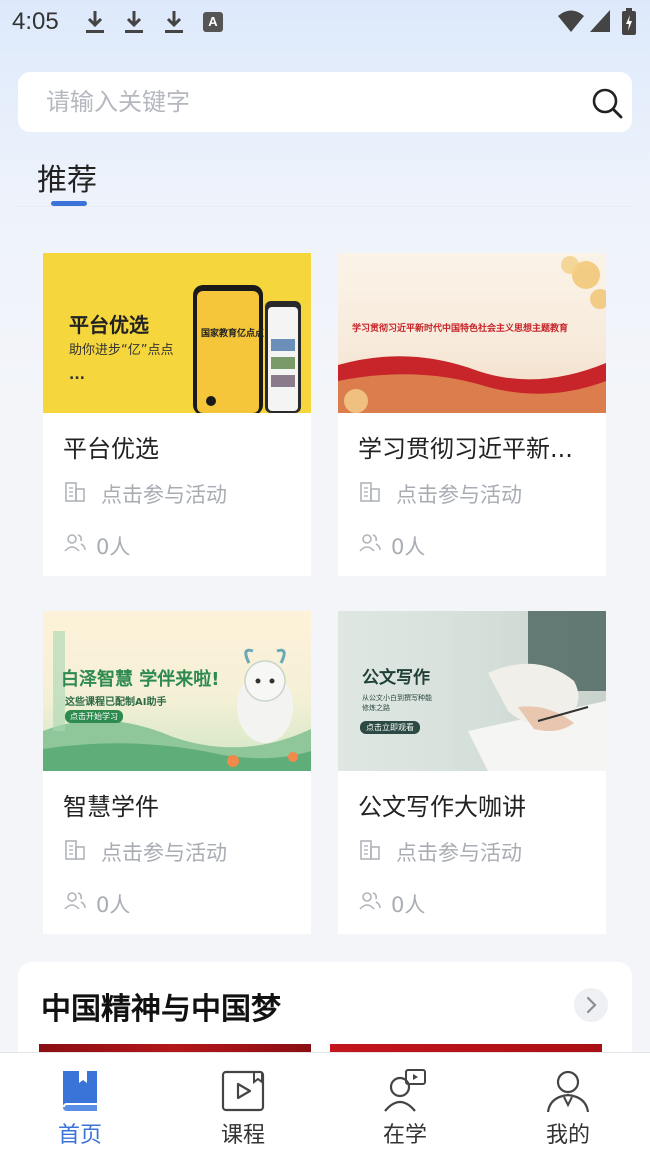 This screenshot has width=650, height=1155. What do you see at coordinates (121, 350) in the screenshot?
I see `thumb-subline: 助你进步“亿”点点` at bounding box center [121, 350].